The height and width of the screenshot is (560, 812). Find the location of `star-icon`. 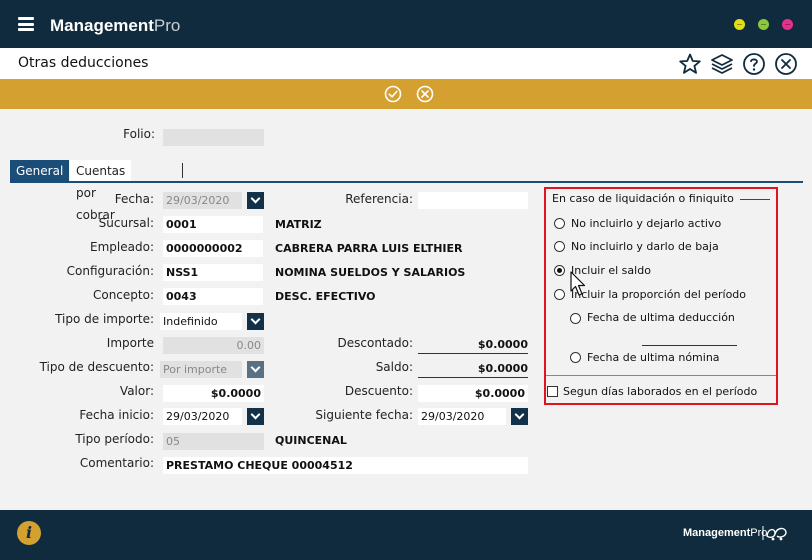

star-icon is located at coordinates (690, 64).